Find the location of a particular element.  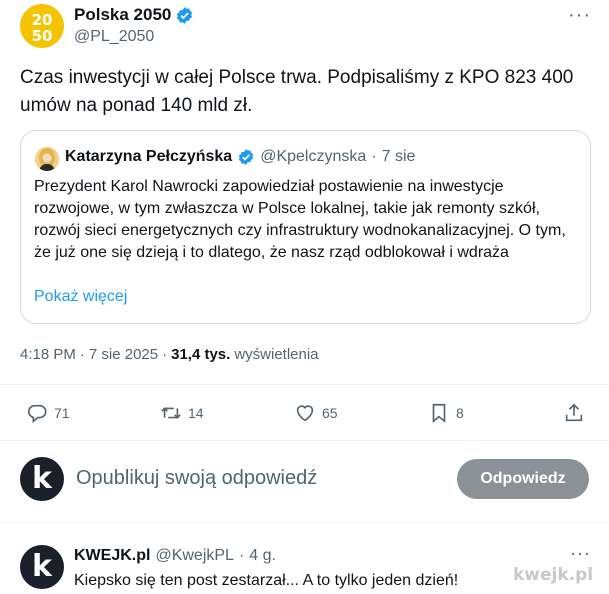

reply-avatar-letter: k is located at coordinates (42, 566).